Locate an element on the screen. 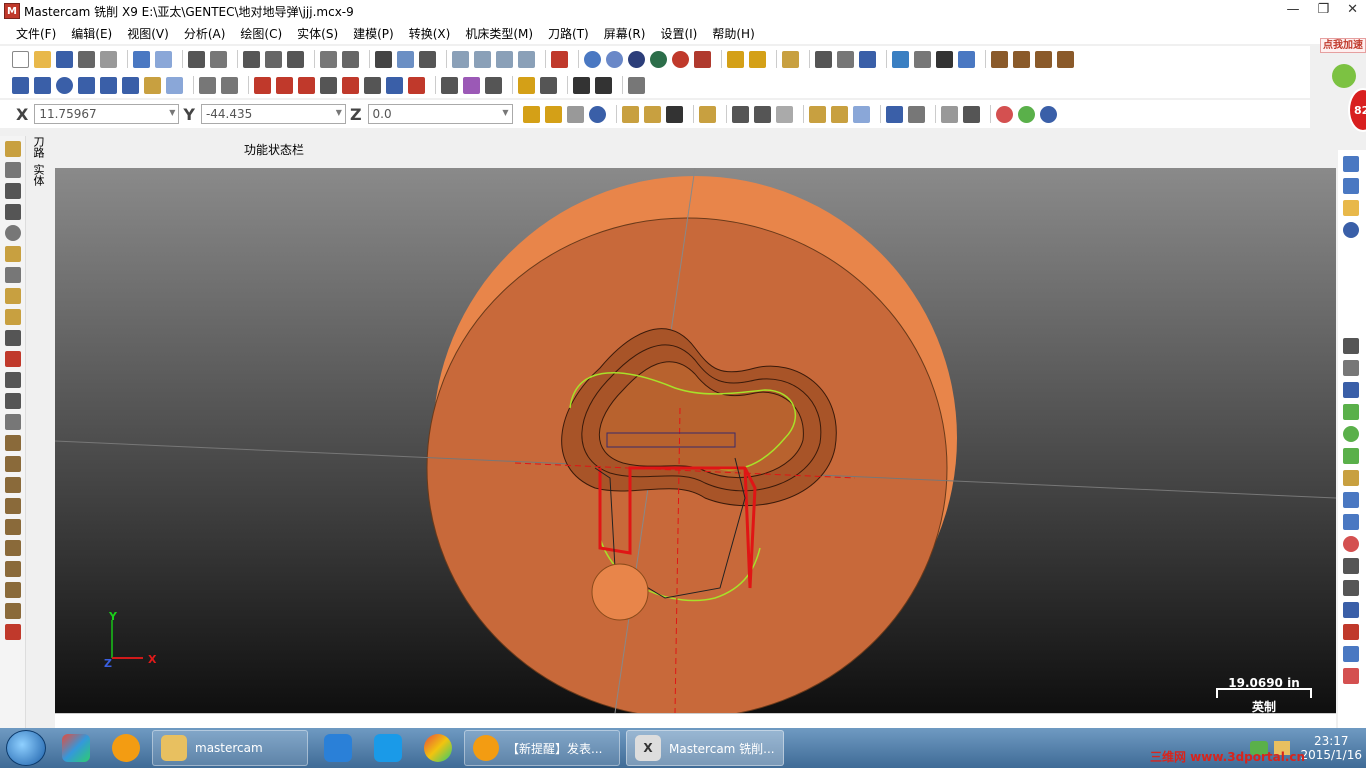 The image size is (1366, 768). solid-select-icon is located at coordinates (784, 114).